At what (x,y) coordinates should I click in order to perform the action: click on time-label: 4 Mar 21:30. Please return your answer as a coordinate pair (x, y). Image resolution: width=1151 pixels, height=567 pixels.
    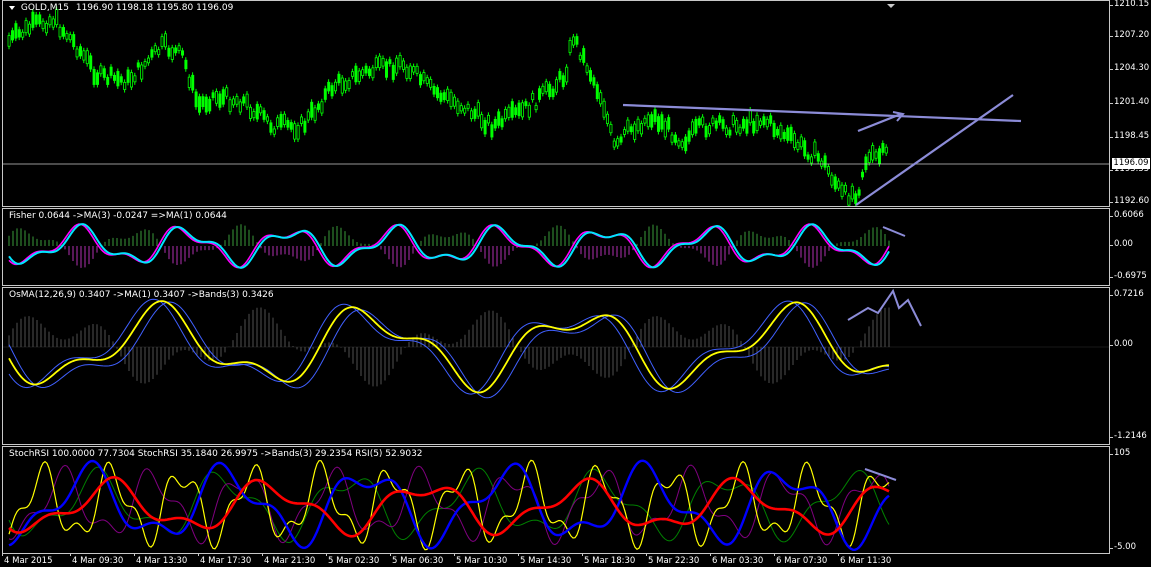
    Looking at the image, I should click on (288, 559).